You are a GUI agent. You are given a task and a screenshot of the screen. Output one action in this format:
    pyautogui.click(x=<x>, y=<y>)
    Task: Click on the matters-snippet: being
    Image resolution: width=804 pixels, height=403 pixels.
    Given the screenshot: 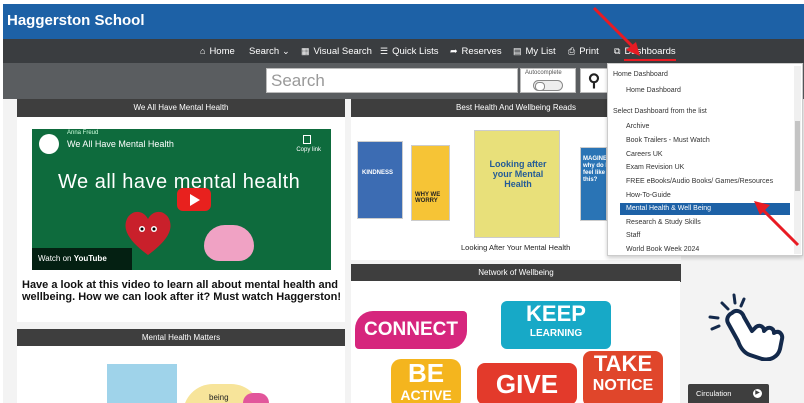 What is the action you would take?
    pyautogui.click(x=219, y=397)
    